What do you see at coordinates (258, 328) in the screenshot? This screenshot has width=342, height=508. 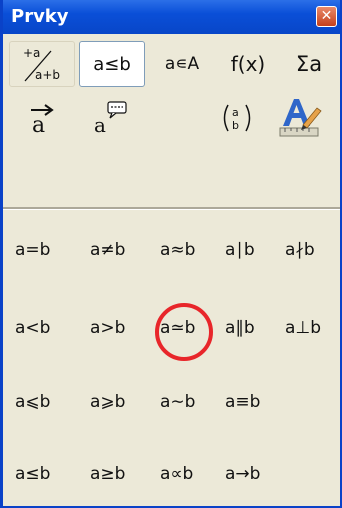 I see `relation-parallel: a∥b` at bounding box center [258, 328].